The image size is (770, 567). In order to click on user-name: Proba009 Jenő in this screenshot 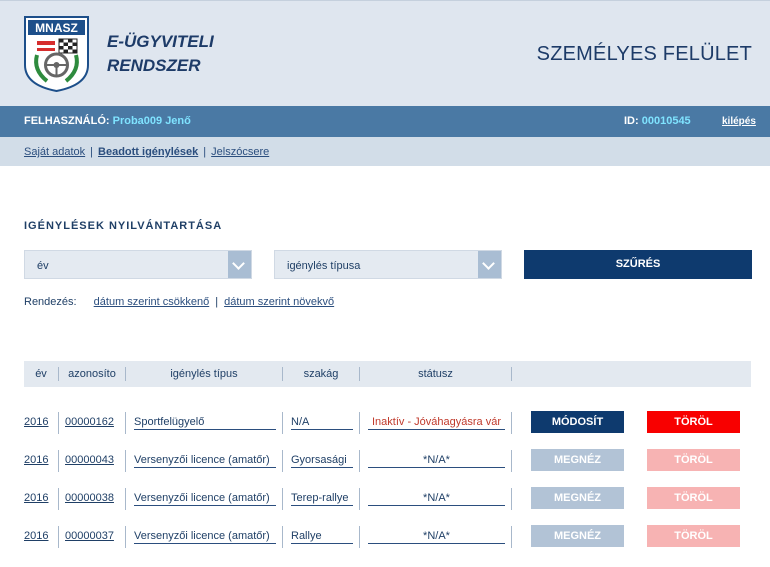, I will do `click(151, 121)`.